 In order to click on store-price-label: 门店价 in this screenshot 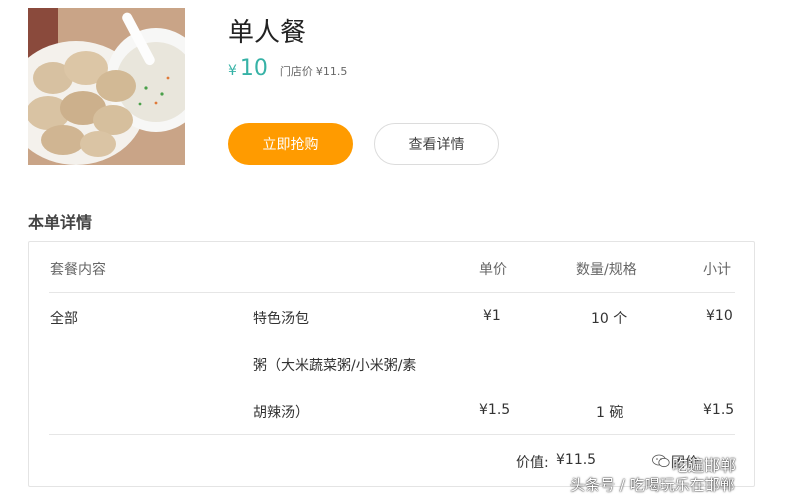, I will do `click(296, 71)`.